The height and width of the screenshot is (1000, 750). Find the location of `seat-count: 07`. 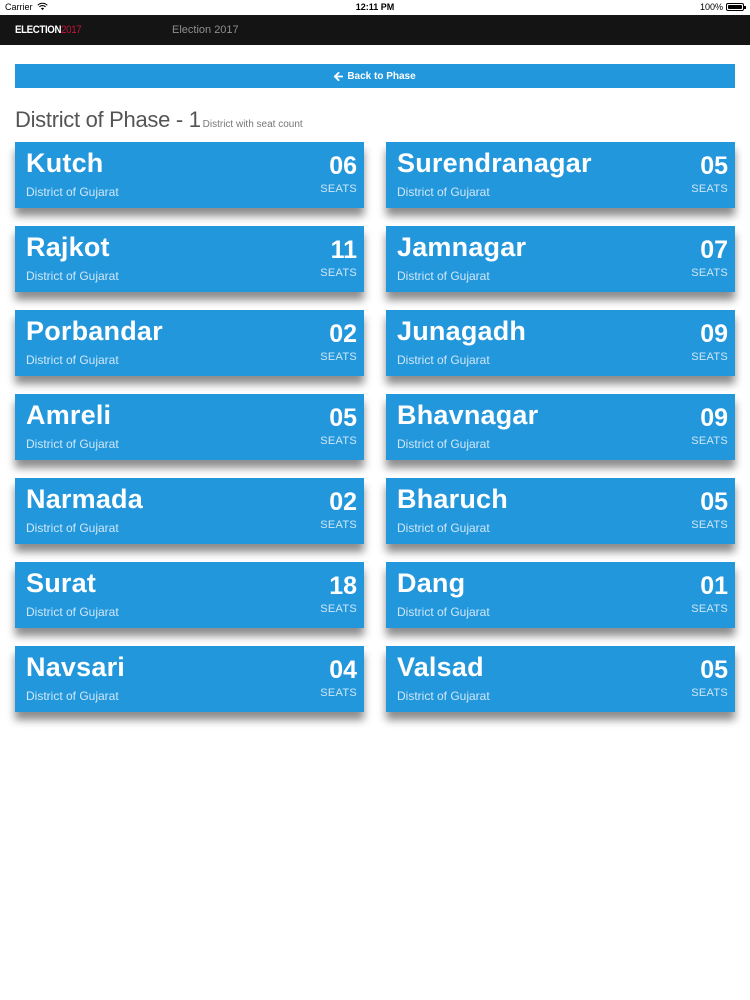

seat-count: 07 is located at coordinates (714, 250).